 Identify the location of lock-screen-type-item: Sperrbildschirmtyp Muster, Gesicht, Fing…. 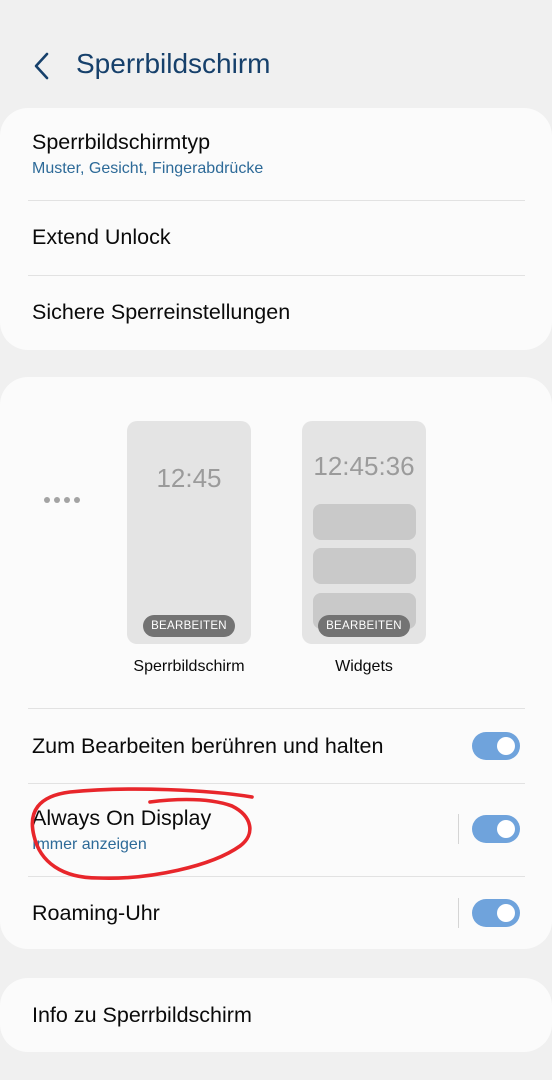
(276, 154).